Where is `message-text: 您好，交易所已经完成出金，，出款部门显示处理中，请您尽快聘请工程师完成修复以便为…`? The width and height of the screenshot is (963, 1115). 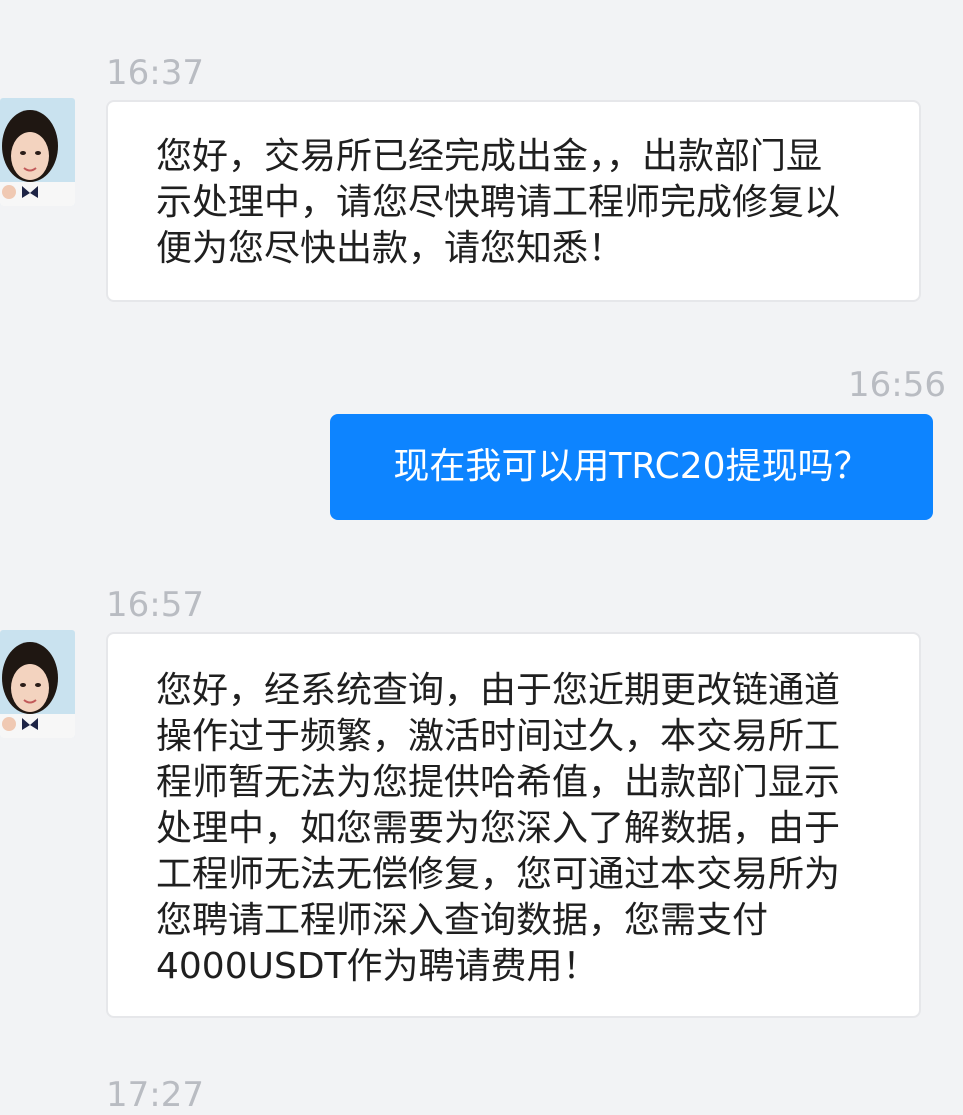 message-text: 您好，交易所已经完成出金，，出款部门显示处理中，请您尽快聘请工程师完成修复以便为… is located at coordinates (498, 202).